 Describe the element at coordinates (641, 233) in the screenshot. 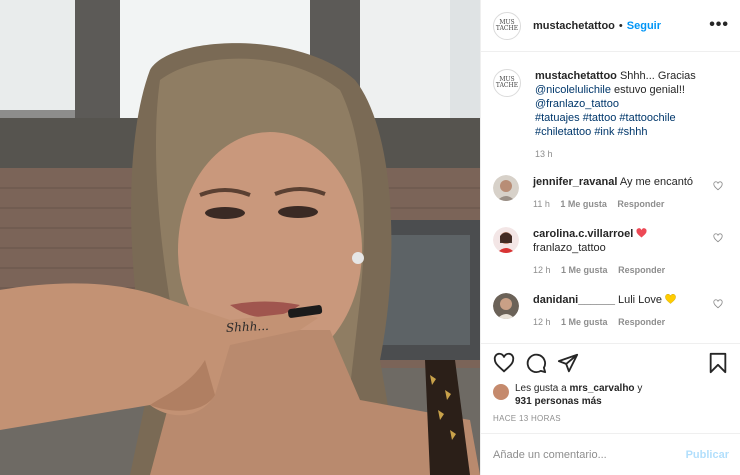

I see `red-heart-emoji-icon` at that location.